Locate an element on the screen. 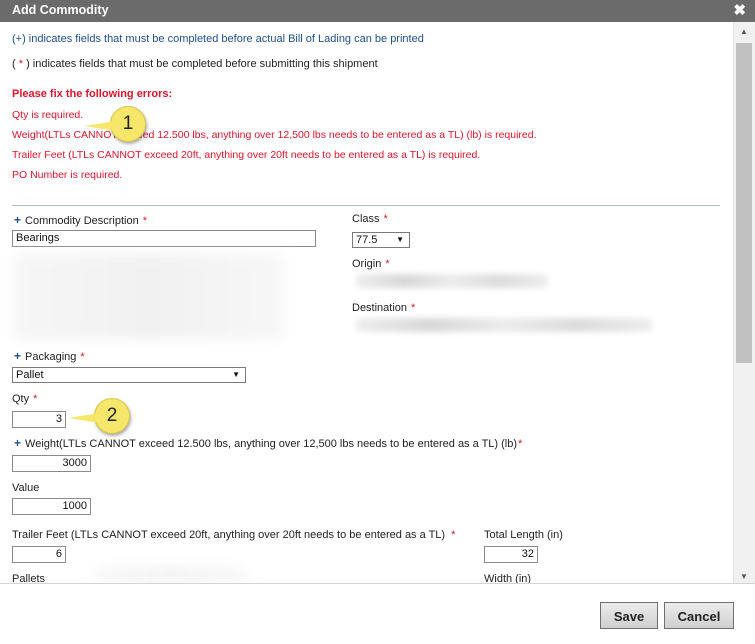 The height and width of the screenshot is (644, 755). origin-label: Origin * is located at coordinates (371, 264).